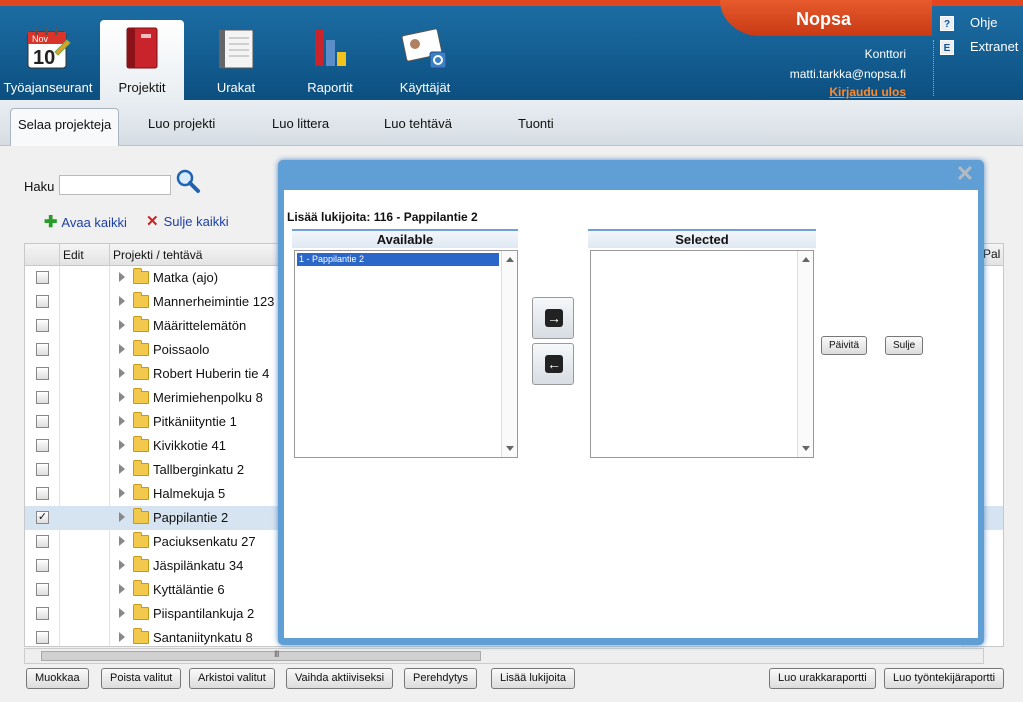  Describe the element at coordinates (969, 23) in the screenshot. I see `help-link: ? Ohje` at that location.